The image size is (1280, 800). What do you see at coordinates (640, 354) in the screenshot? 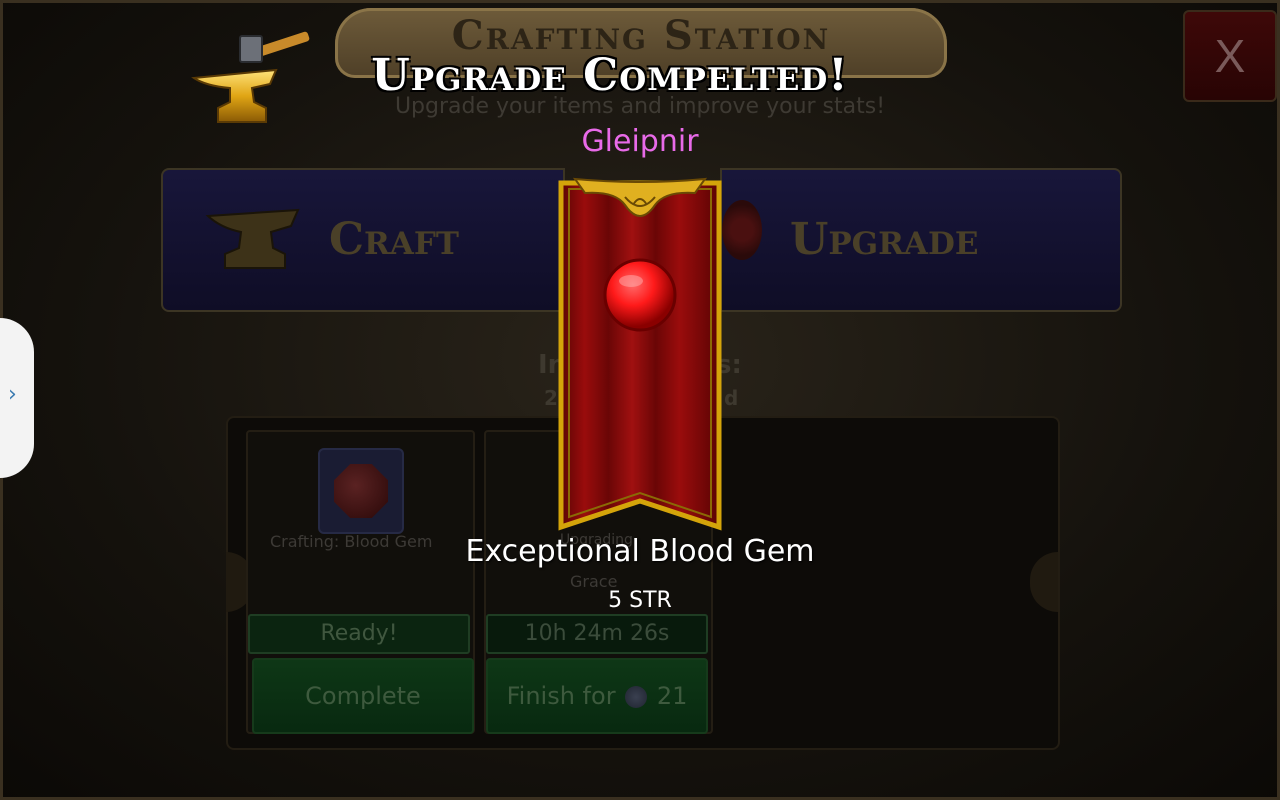
I see `reward-banner` at bounding box center [640, 354].